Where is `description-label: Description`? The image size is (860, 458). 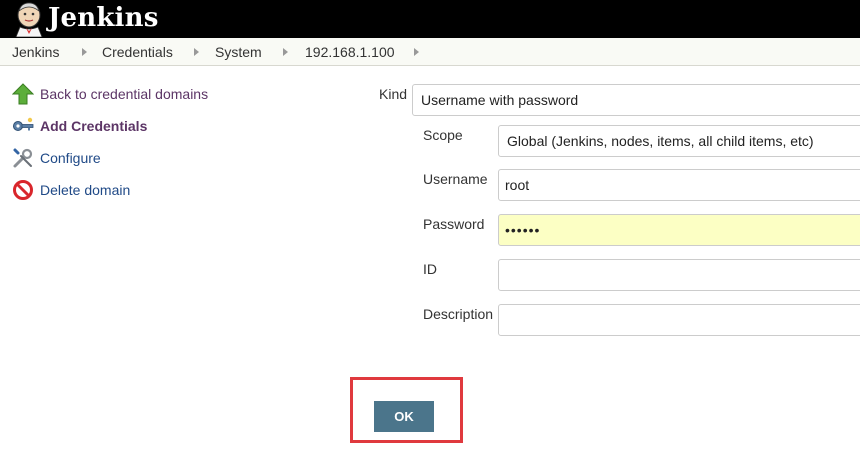
description-label: Description is located at coordinates (458, 314).